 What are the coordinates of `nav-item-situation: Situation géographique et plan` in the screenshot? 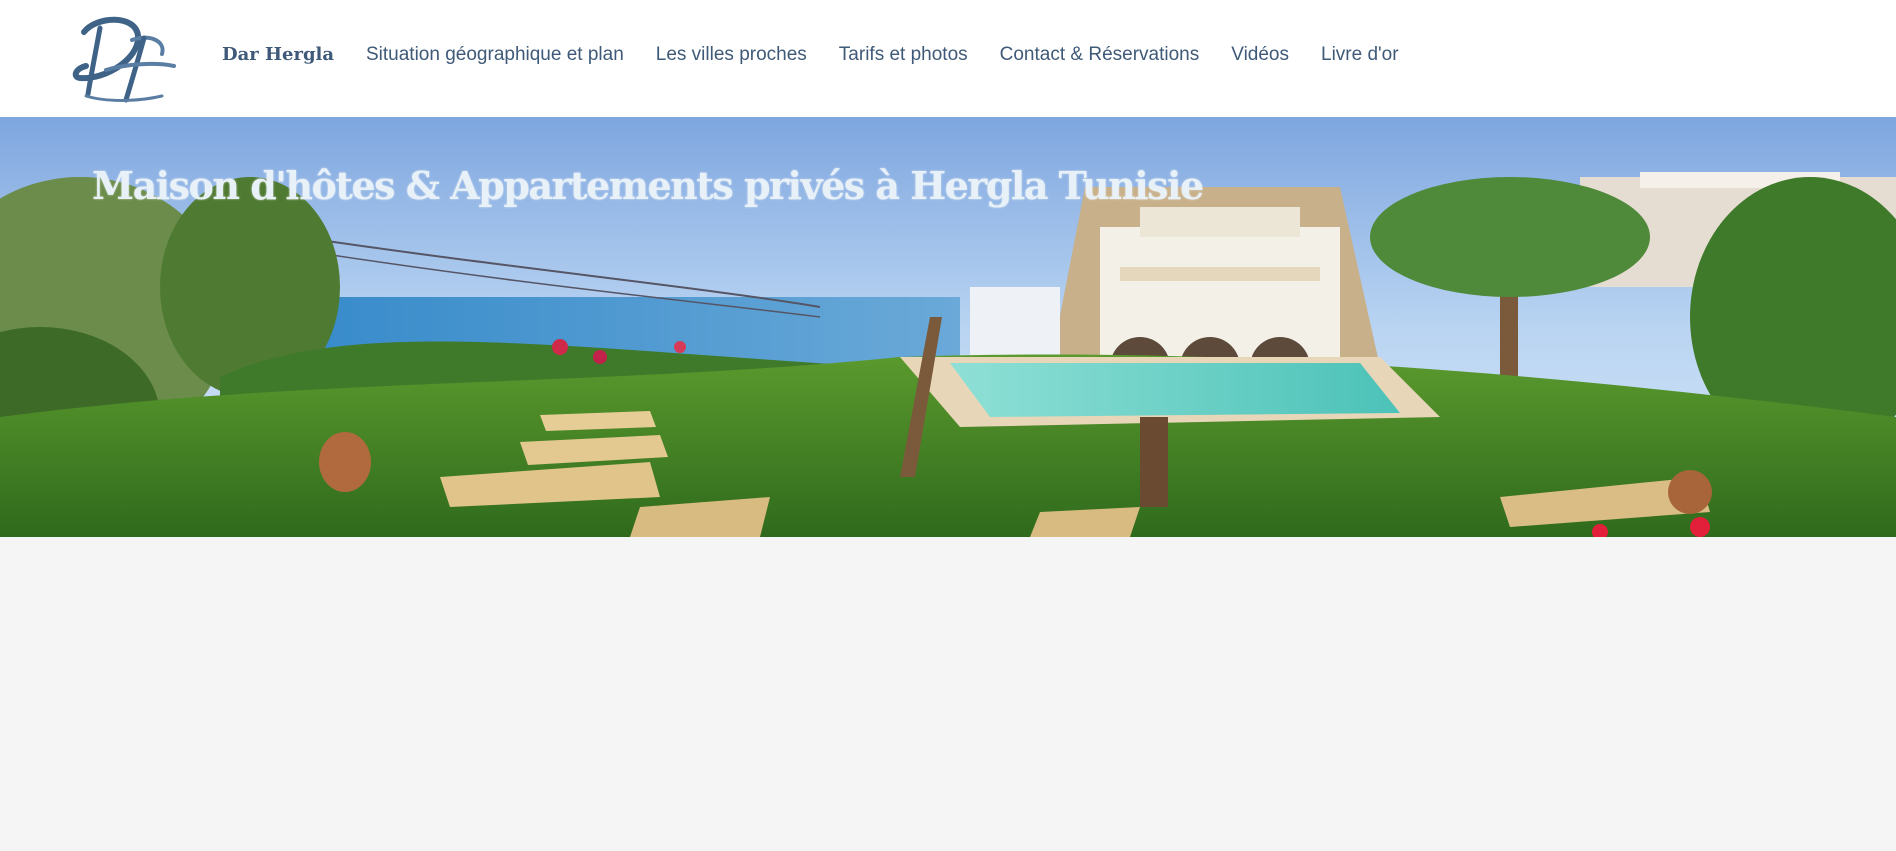 It's located at (495, 55).